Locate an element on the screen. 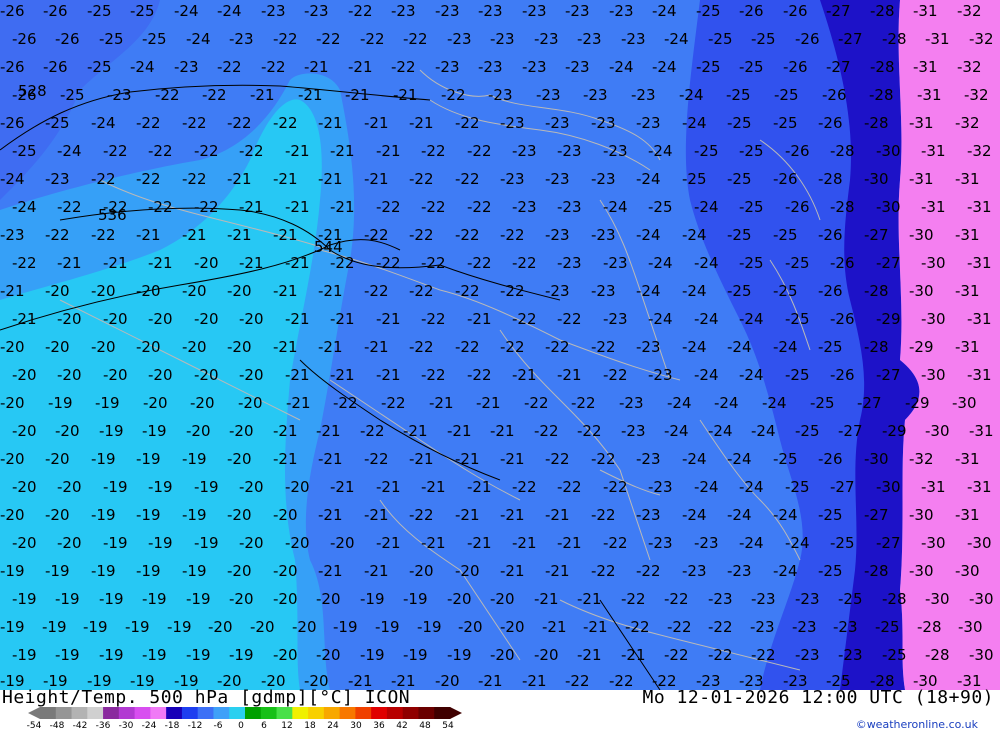 The height and width of the screenshot is (733, 1000). scale-tick-label: -18 is located at coordinates (172, 726).